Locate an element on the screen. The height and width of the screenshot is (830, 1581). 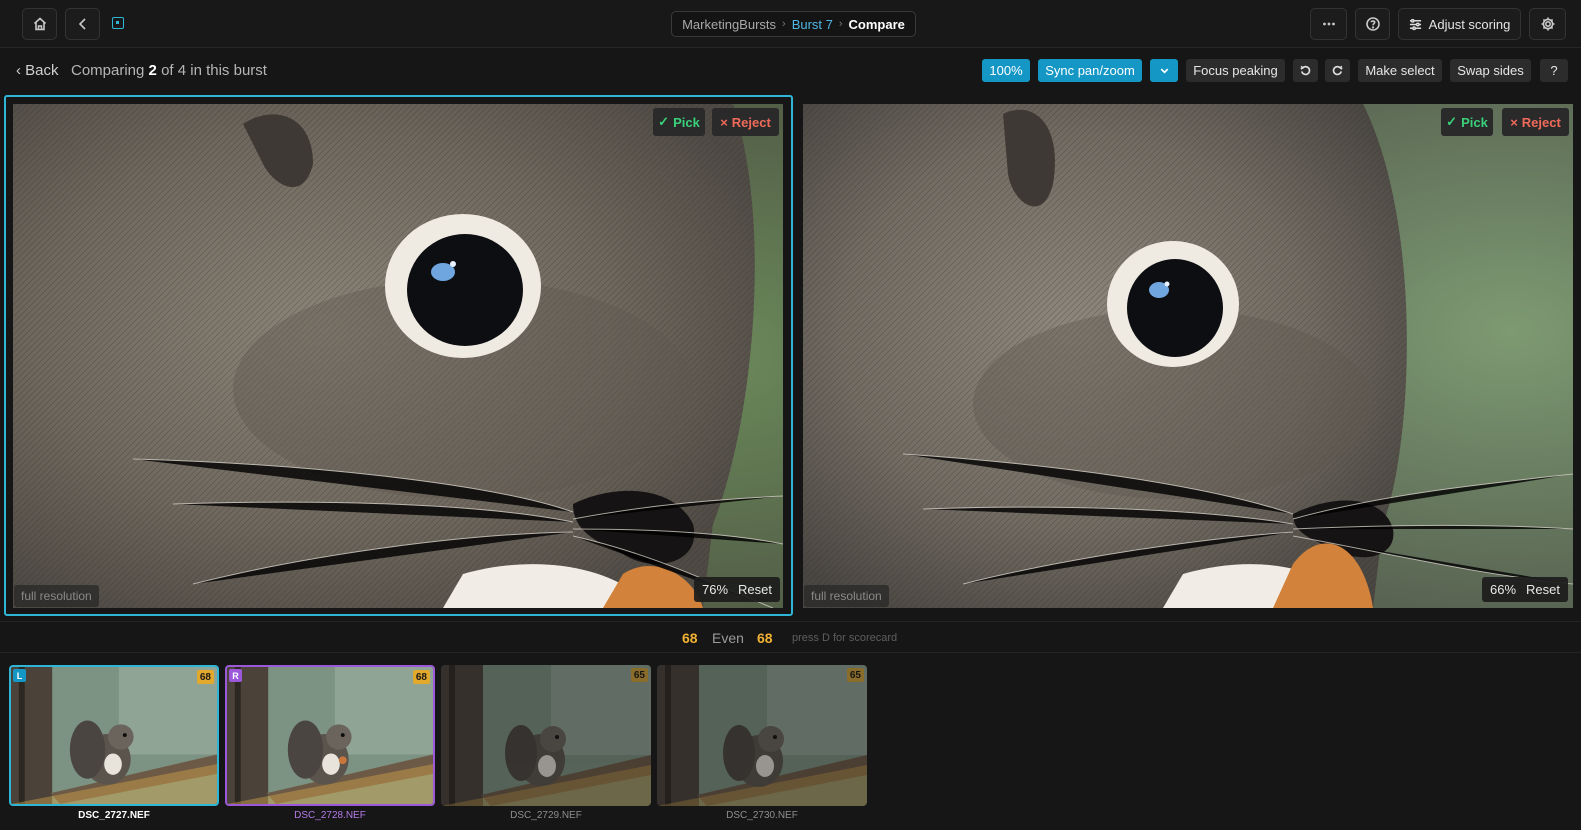
rotate-left-icon is located at coordinates (1305, 70).